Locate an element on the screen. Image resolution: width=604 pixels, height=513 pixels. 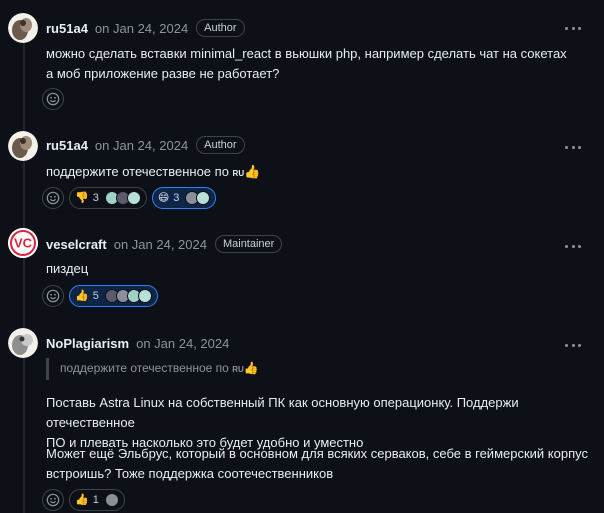
comment-header: NoPlagiarism on Jan 24, 2024 is located at coordinates (137, 343).